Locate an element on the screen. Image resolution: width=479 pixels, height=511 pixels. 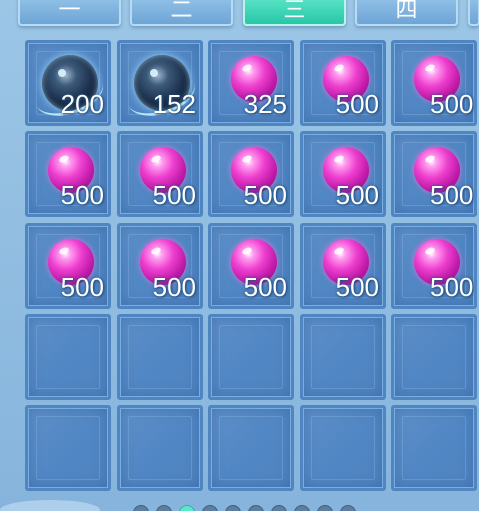
item-quantity: 200 is located at coordinates (82, 104).